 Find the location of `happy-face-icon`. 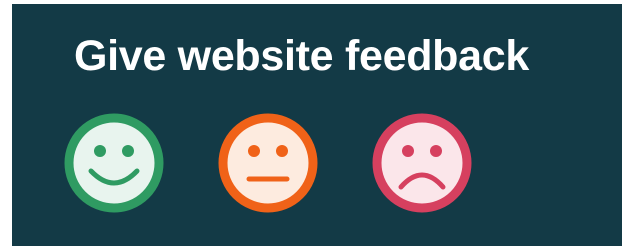

happy-face-icon is located at coordinates (114, 163).